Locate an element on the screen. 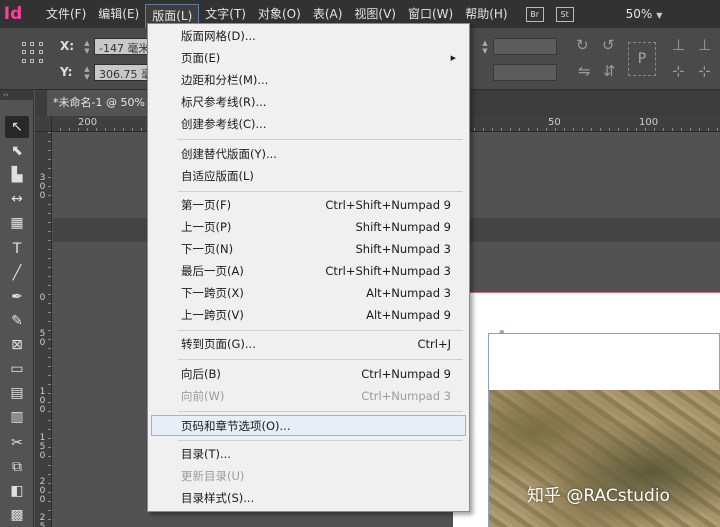 This screenshot has width=720, height=527. scissors-tool-icon: ✂ is located at coordinates (17, 443).